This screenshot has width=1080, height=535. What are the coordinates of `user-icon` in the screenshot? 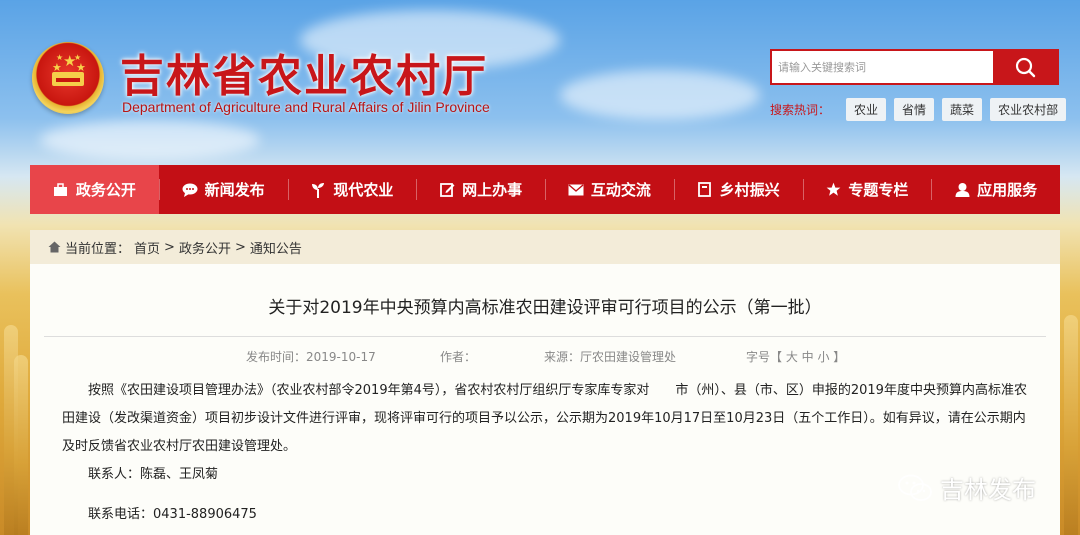 It's located at (962, 190).